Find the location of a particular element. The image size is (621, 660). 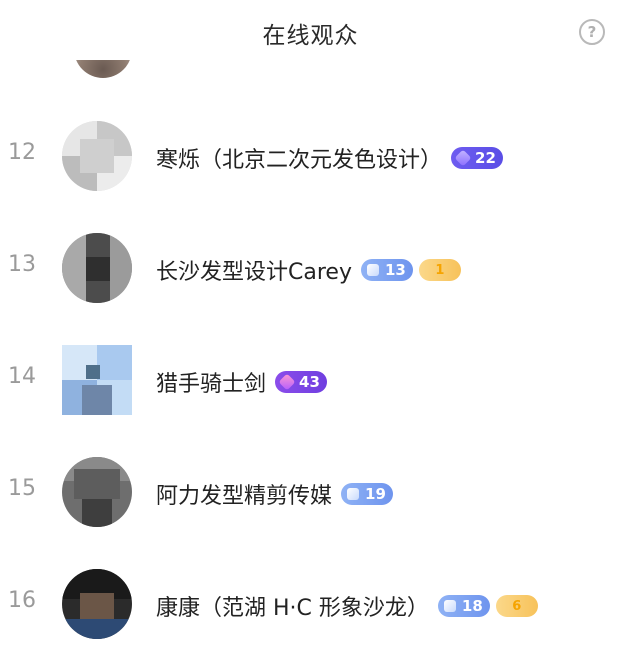

level-badge: 22 is located at coordinates (477, 158).